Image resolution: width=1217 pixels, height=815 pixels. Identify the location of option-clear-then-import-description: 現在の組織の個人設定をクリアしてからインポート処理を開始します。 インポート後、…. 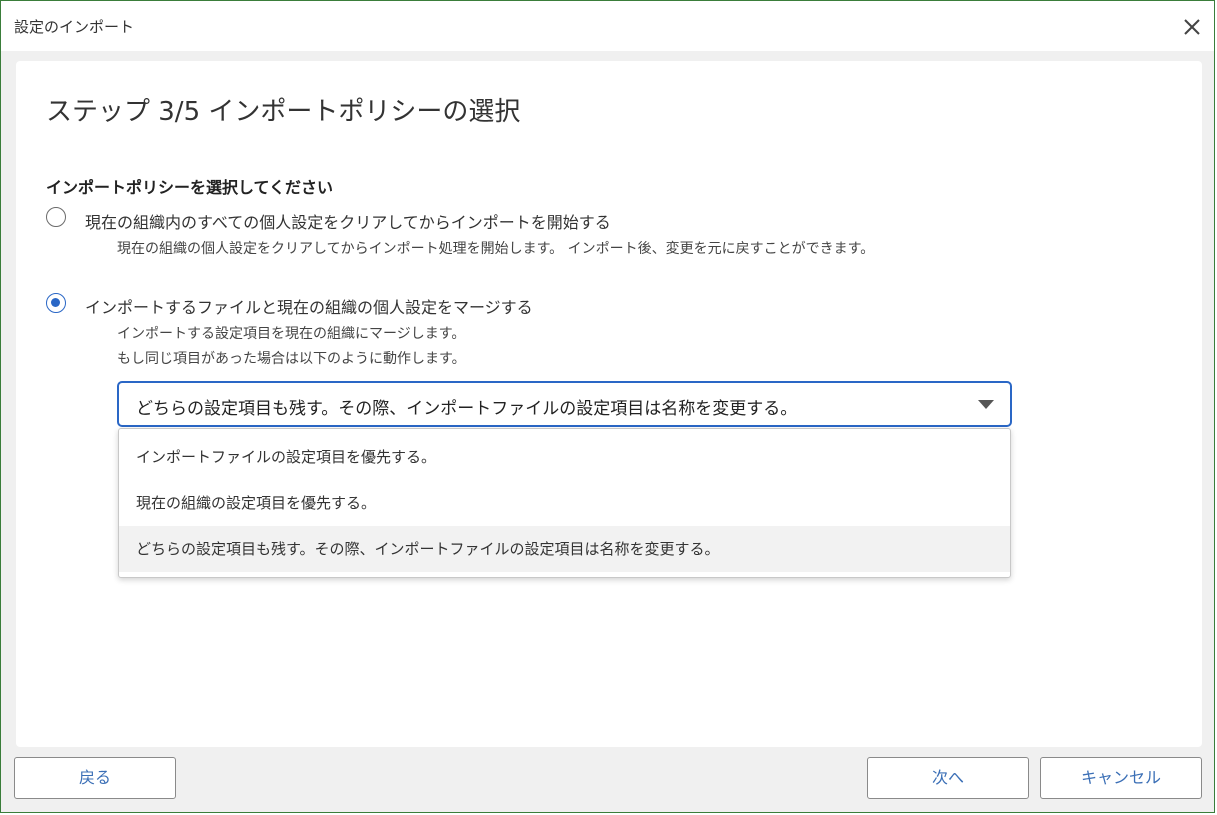
(496, 249).